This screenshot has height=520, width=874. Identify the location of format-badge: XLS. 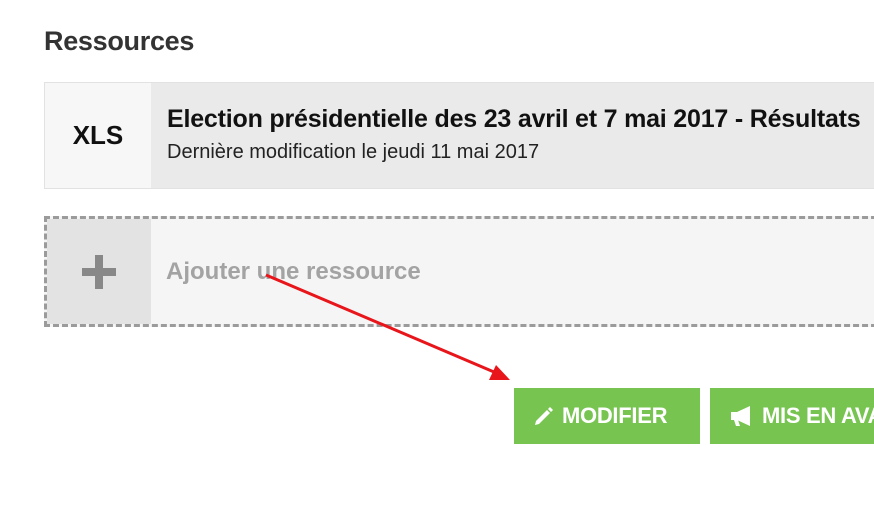
(98, 135).